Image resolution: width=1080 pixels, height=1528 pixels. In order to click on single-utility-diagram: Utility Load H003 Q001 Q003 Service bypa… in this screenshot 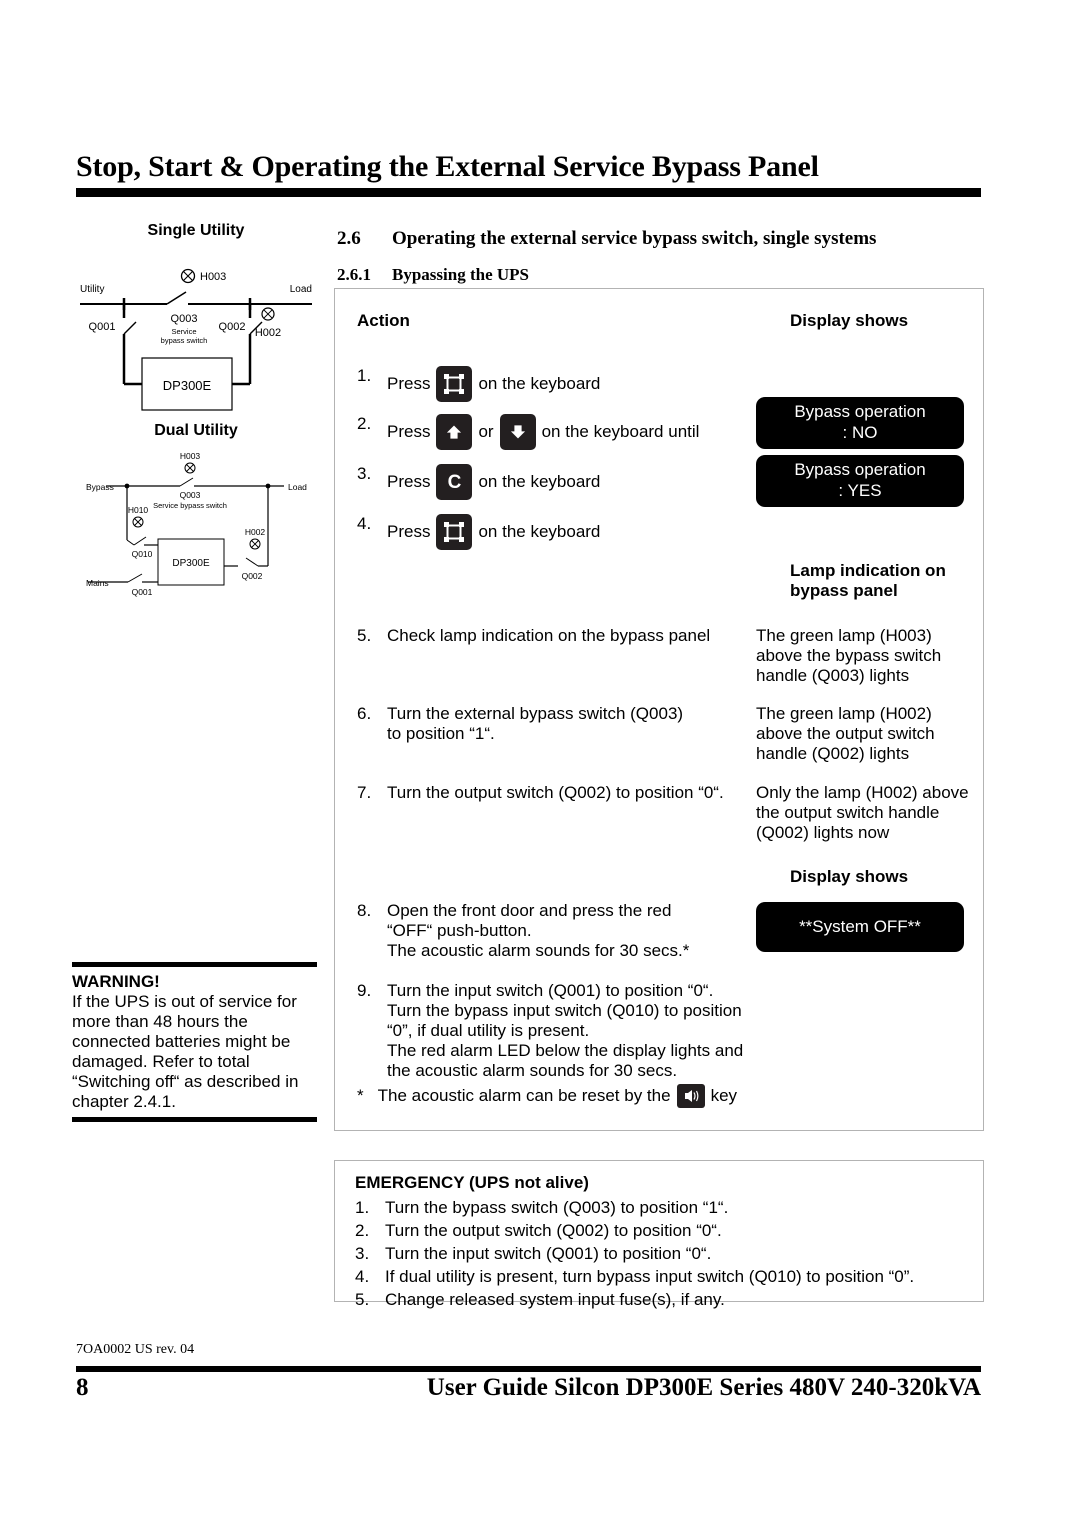, I will do `click(196, 339)`.